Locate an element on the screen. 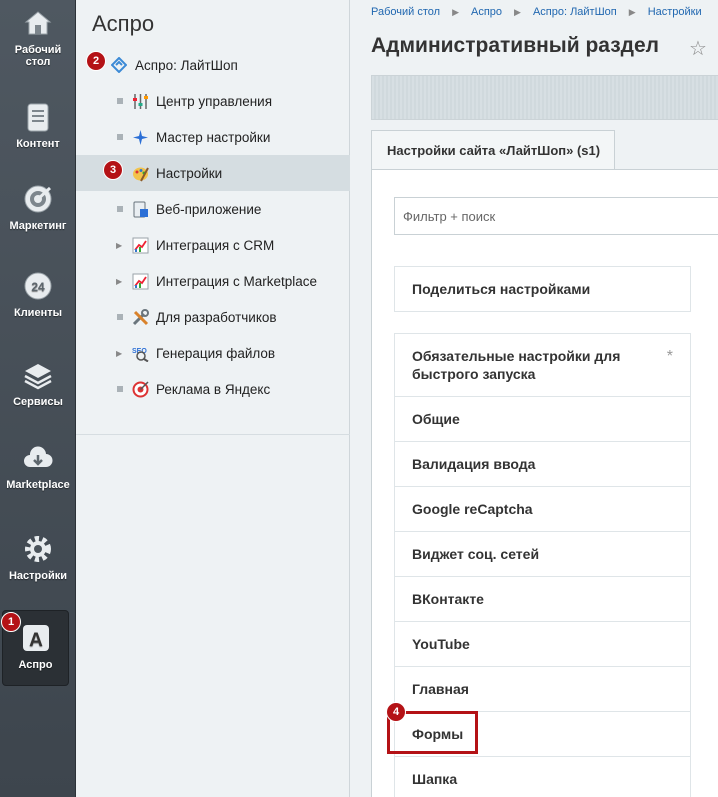 Image resolution: width=718 pixels, height=797 pixels. menu-item-label: Интеграция с CRM is located at coordinates (215, 245).